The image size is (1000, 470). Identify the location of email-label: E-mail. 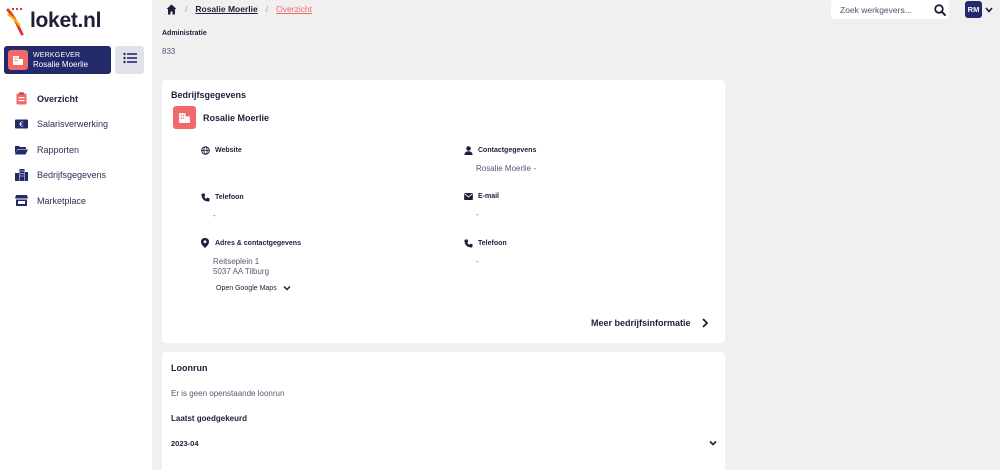
(489, 196).